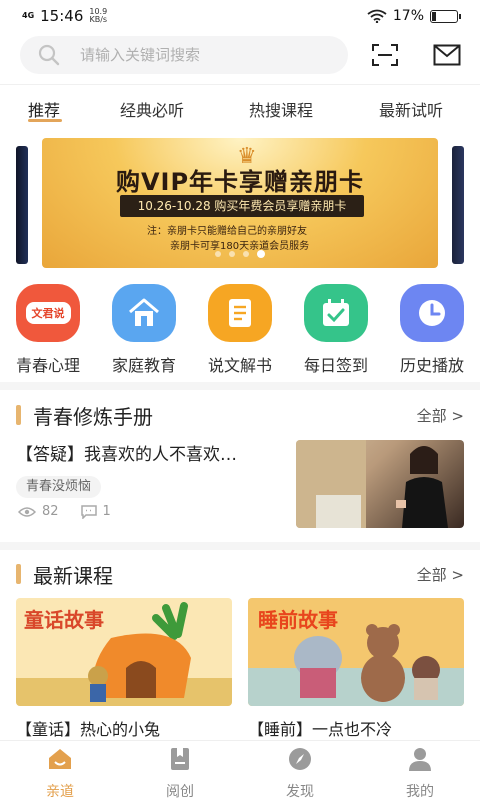 This screenshot has width=480, height=800. Describe the element at coordinates (88, 511) in the screenshot. I see `comment-icon` at that location.